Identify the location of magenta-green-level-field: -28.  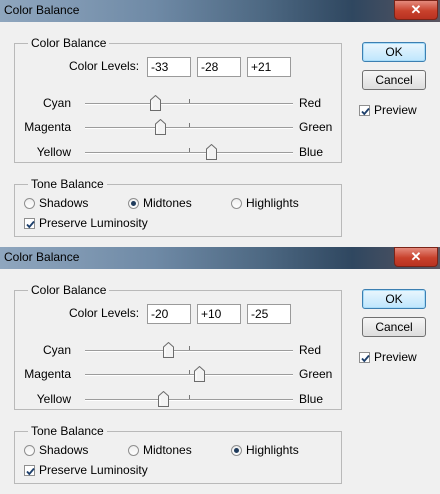
(219, 67).